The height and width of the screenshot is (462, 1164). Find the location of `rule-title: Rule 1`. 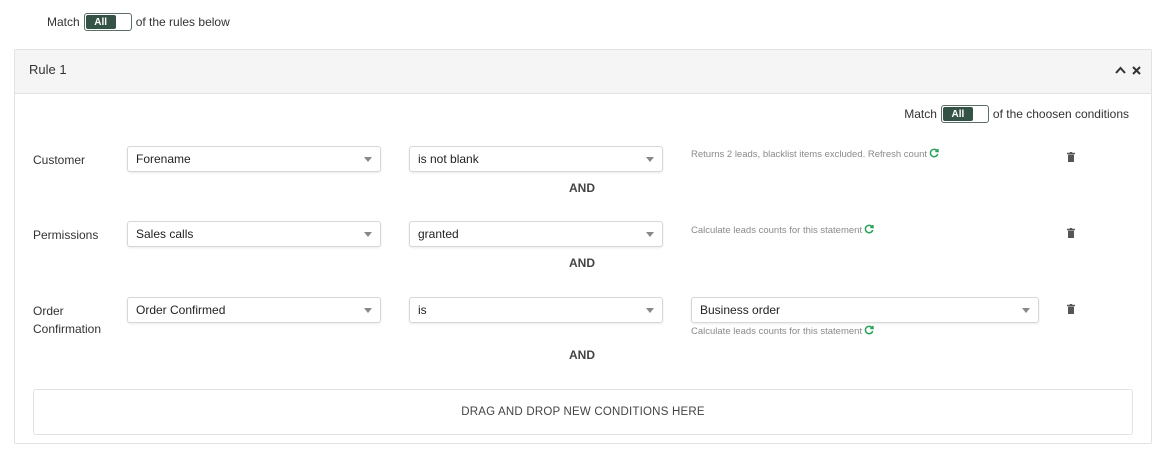

rule-title: Rule 1 is located at coordinates (48, 69).